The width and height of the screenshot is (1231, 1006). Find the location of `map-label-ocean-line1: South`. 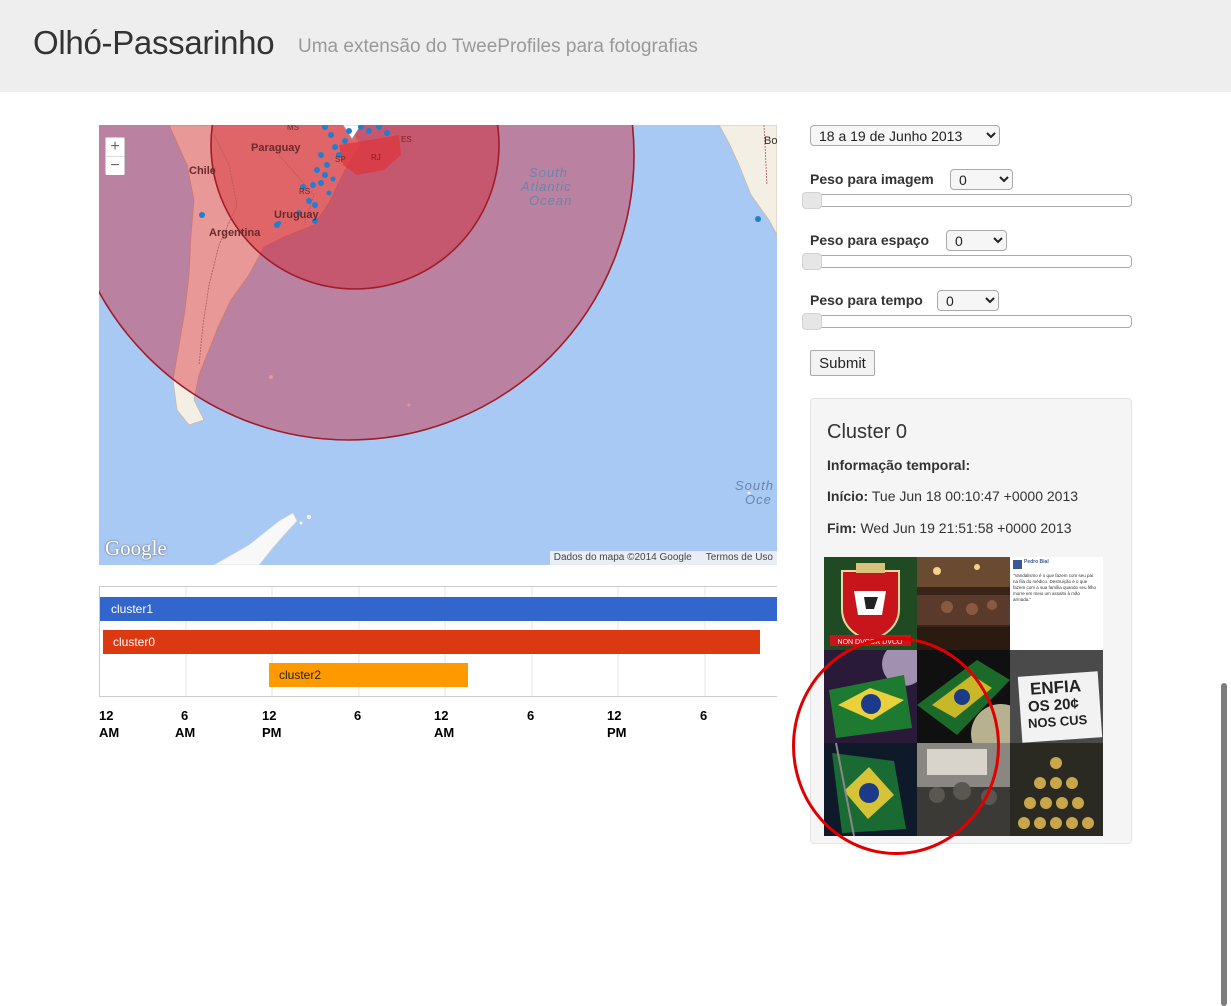

map-label-ocean-line1: South is located at coordinates (548, 172).